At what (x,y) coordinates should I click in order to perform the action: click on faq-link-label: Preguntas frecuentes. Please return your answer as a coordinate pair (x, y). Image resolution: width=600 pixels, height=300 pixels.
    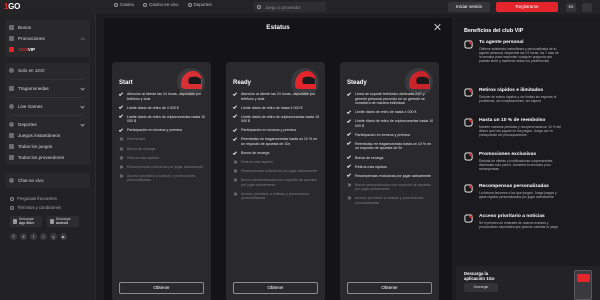
    Looking at the image, I should click on (37, 198).